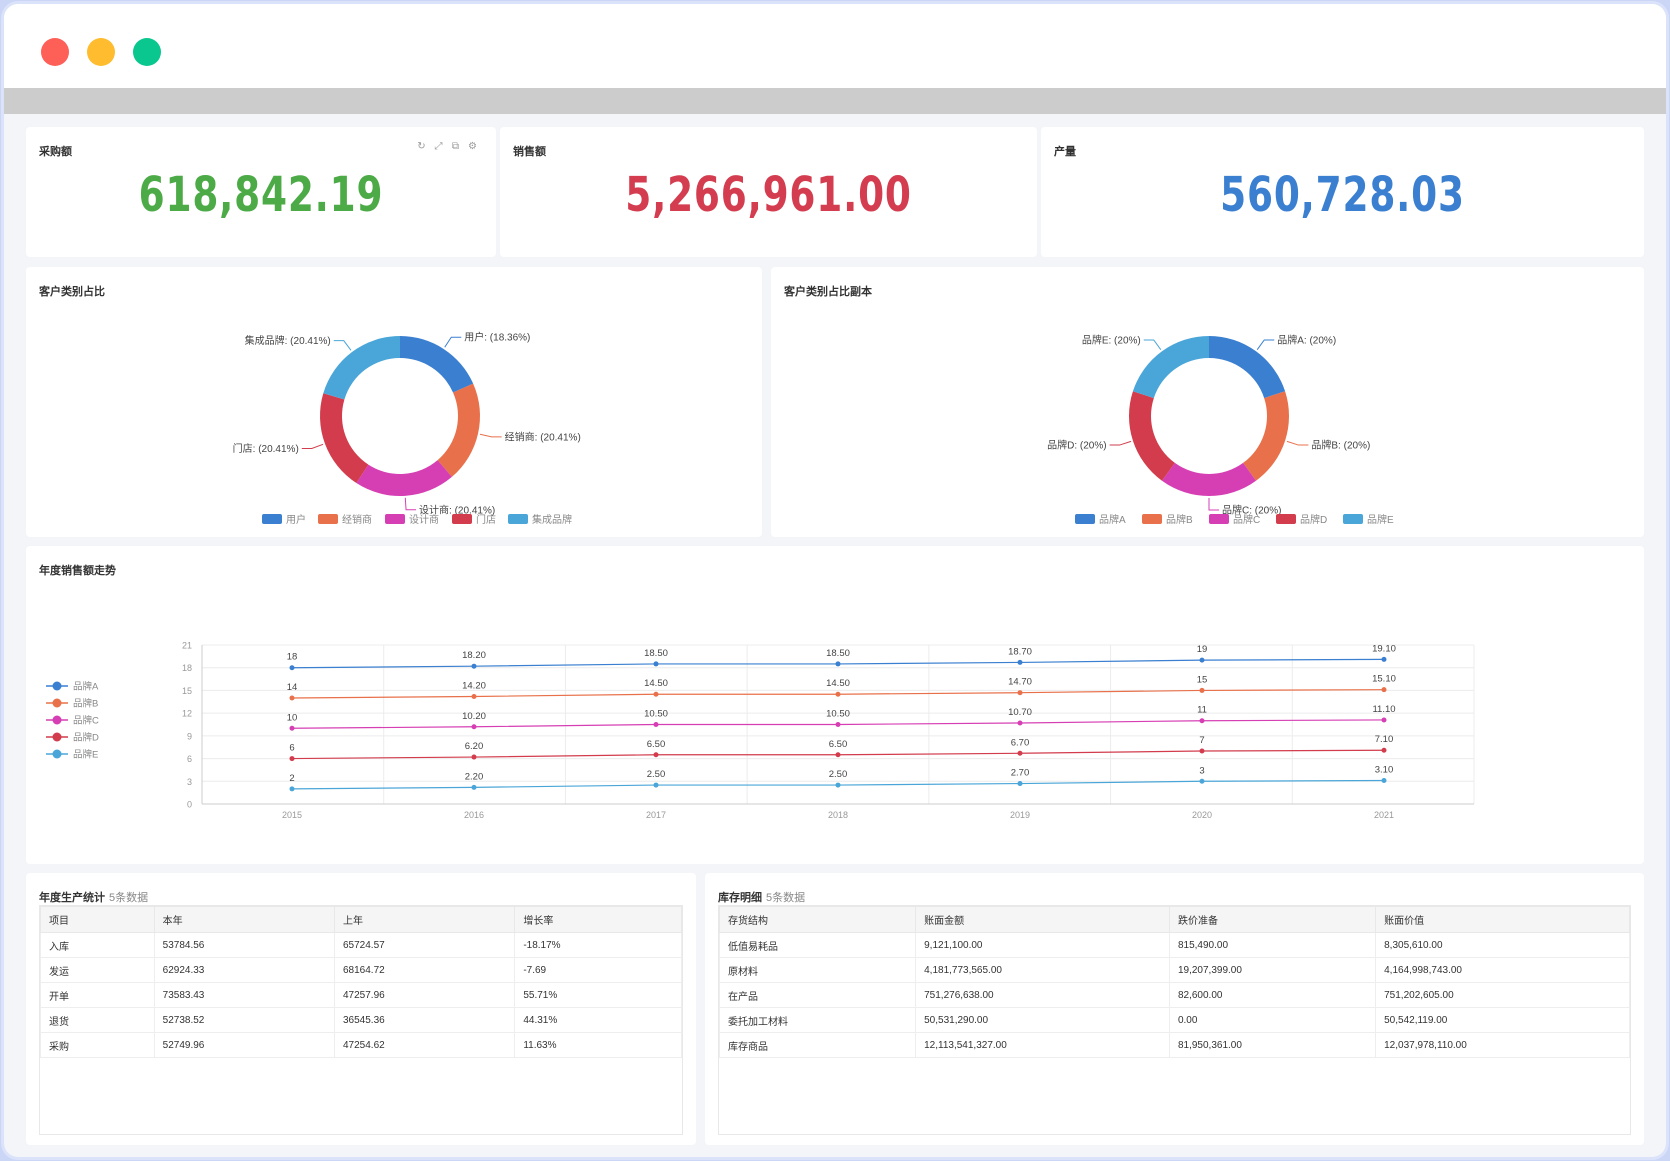  Describe the element at coordinates (1042, 945) in the screenshot. I see `table-cell: 9,121,100.00` at that location.